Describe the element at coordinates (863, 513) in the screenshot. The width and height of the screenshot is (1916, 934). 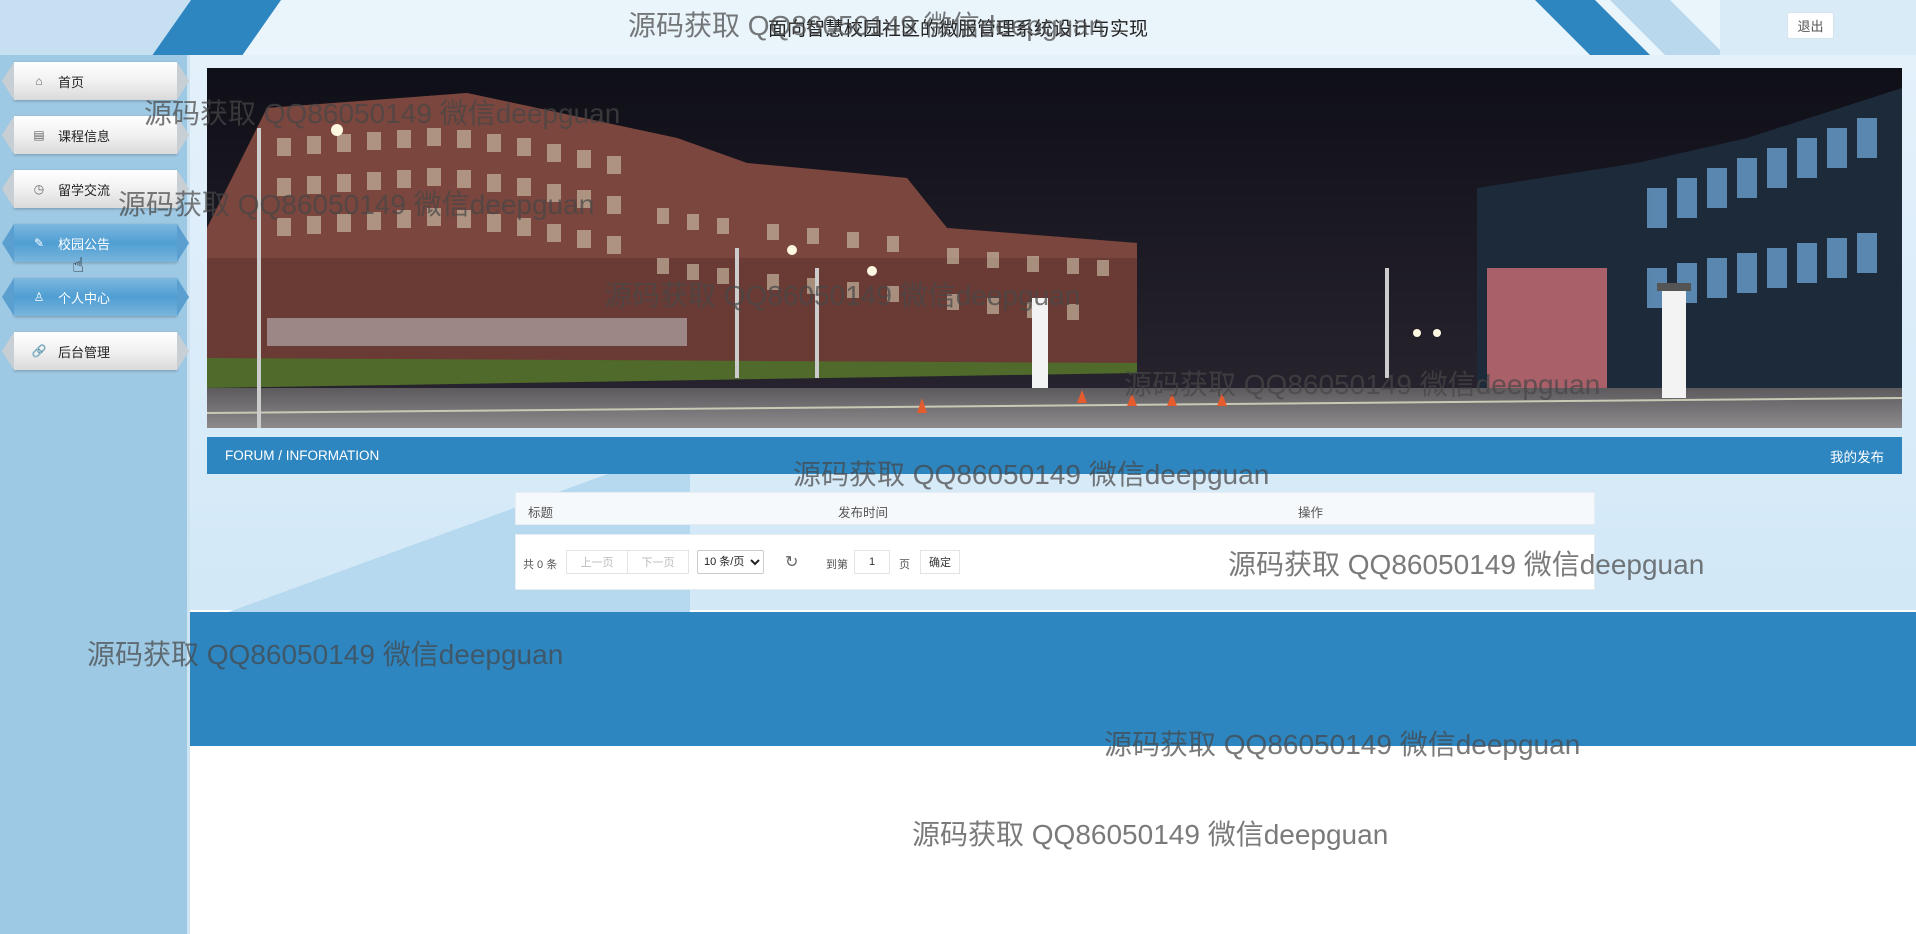
I see `column-publish-time: 发布时间` at that location.